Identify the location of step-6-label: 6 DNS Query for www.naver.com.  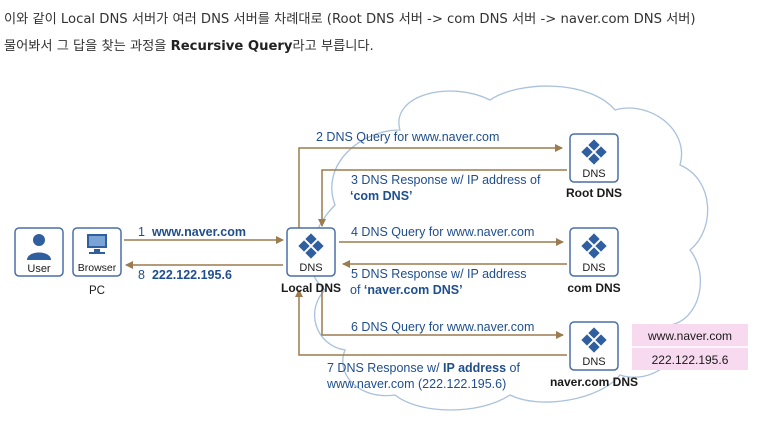
(442, 327).